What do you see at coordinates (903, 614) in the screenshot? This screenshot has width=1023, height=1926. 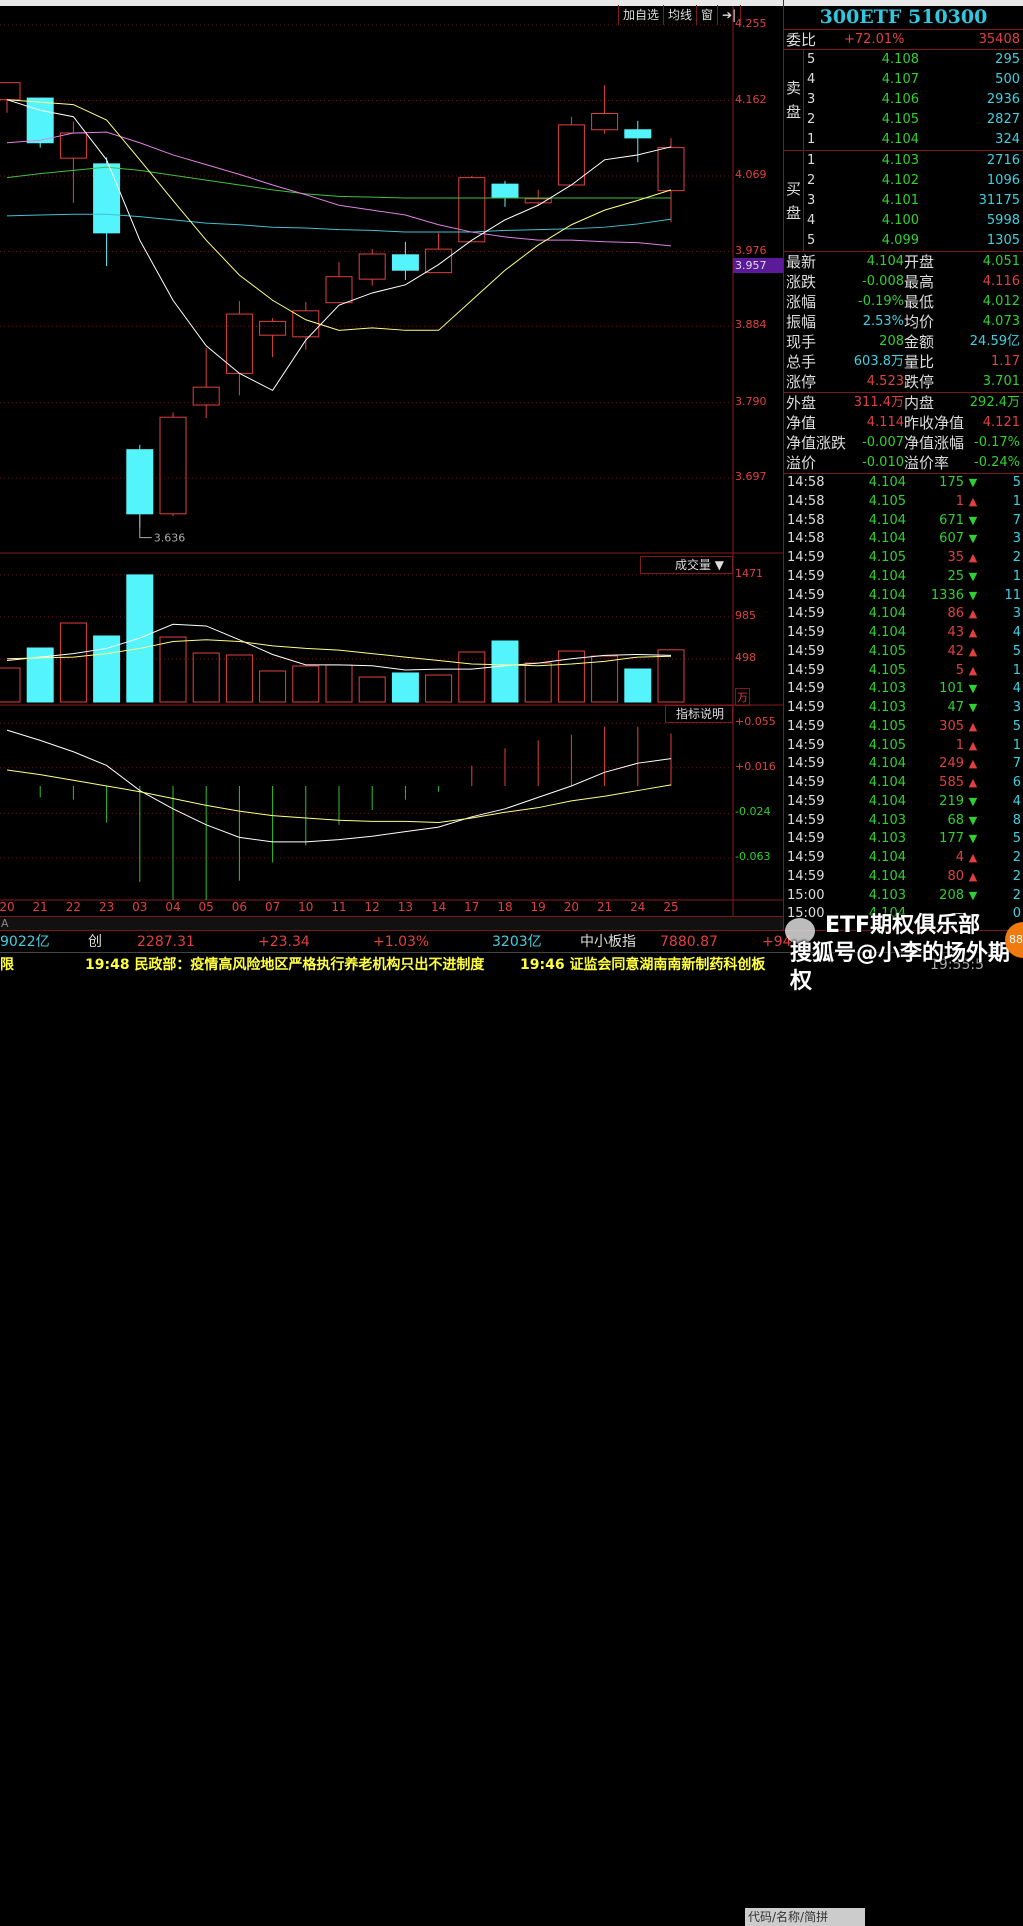 I see `trade-row: 14:59 4.104 86 ▲ 3` at bounding box center [903, 614].